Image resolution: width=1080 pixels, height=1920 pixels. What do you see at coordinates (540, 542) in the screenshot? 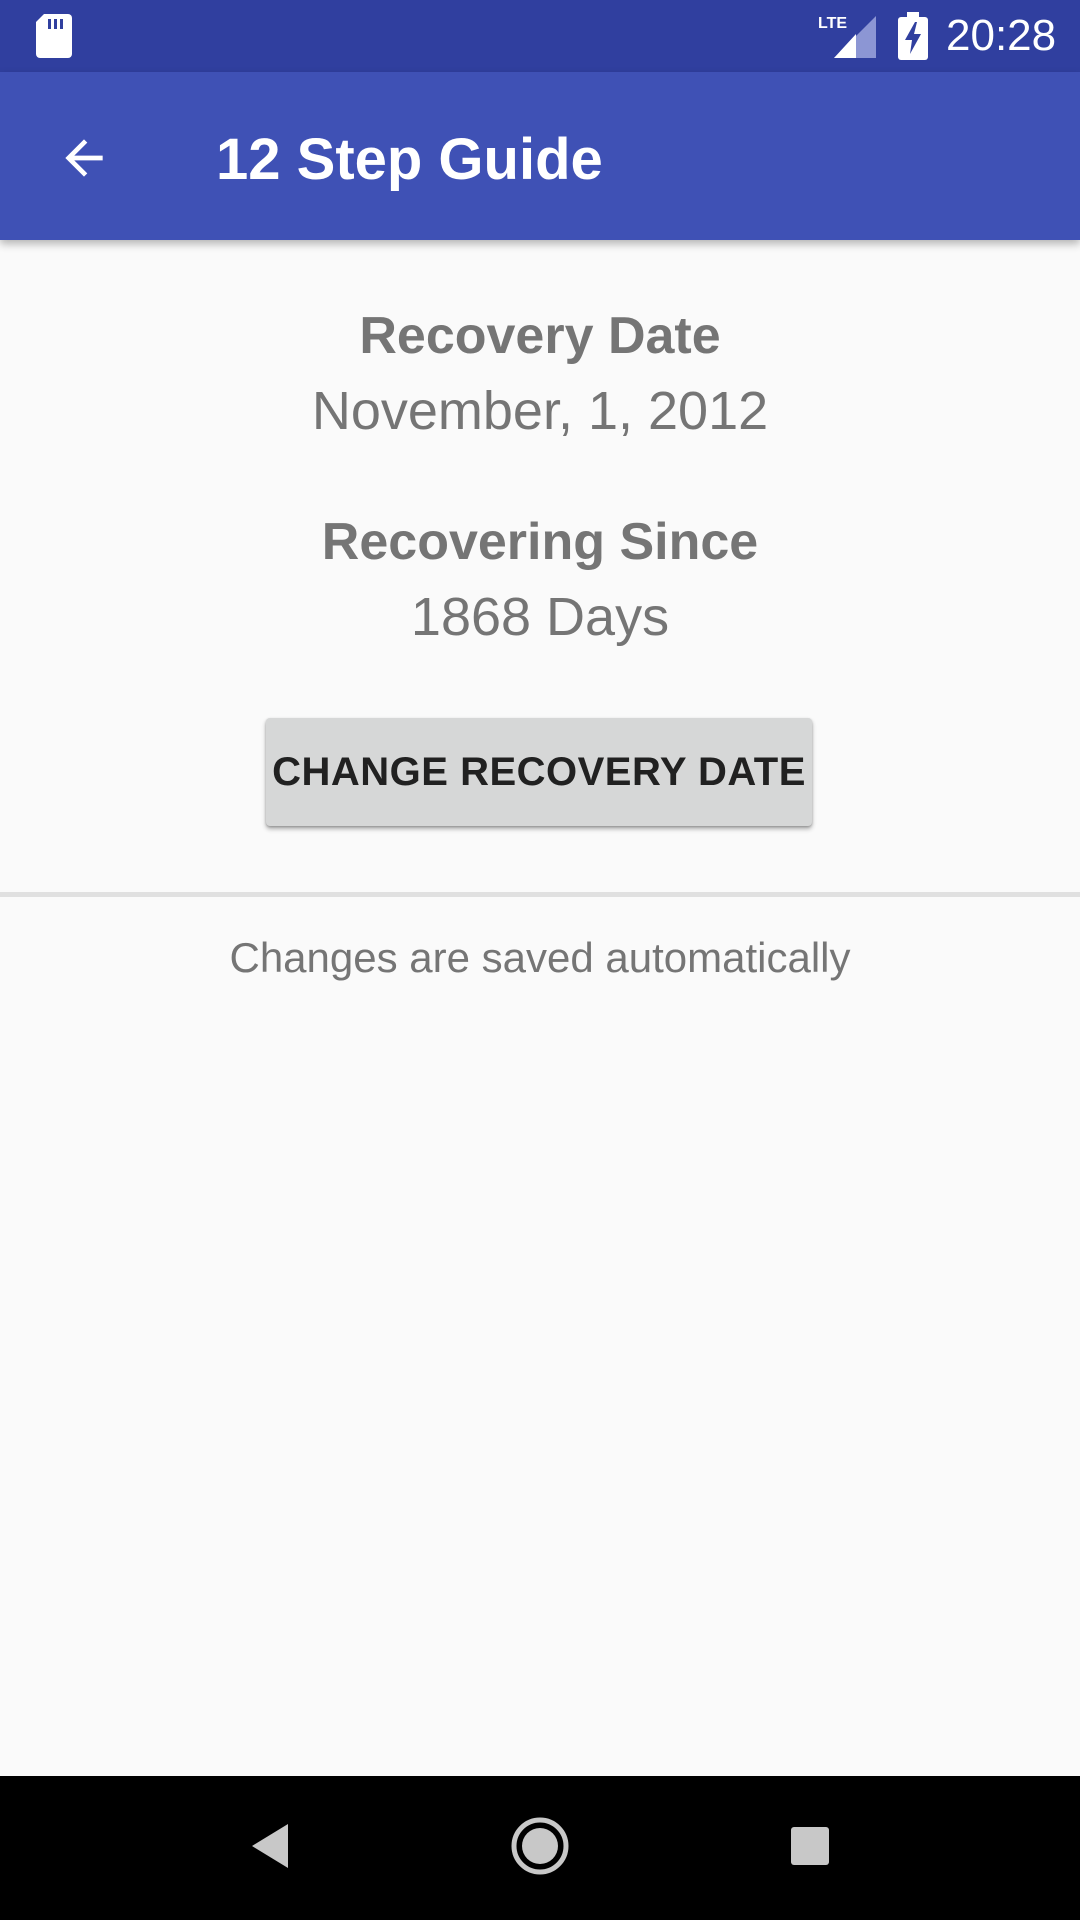
I see `recovering-since-label: Recovering Since` at bounding box center [540, 542].